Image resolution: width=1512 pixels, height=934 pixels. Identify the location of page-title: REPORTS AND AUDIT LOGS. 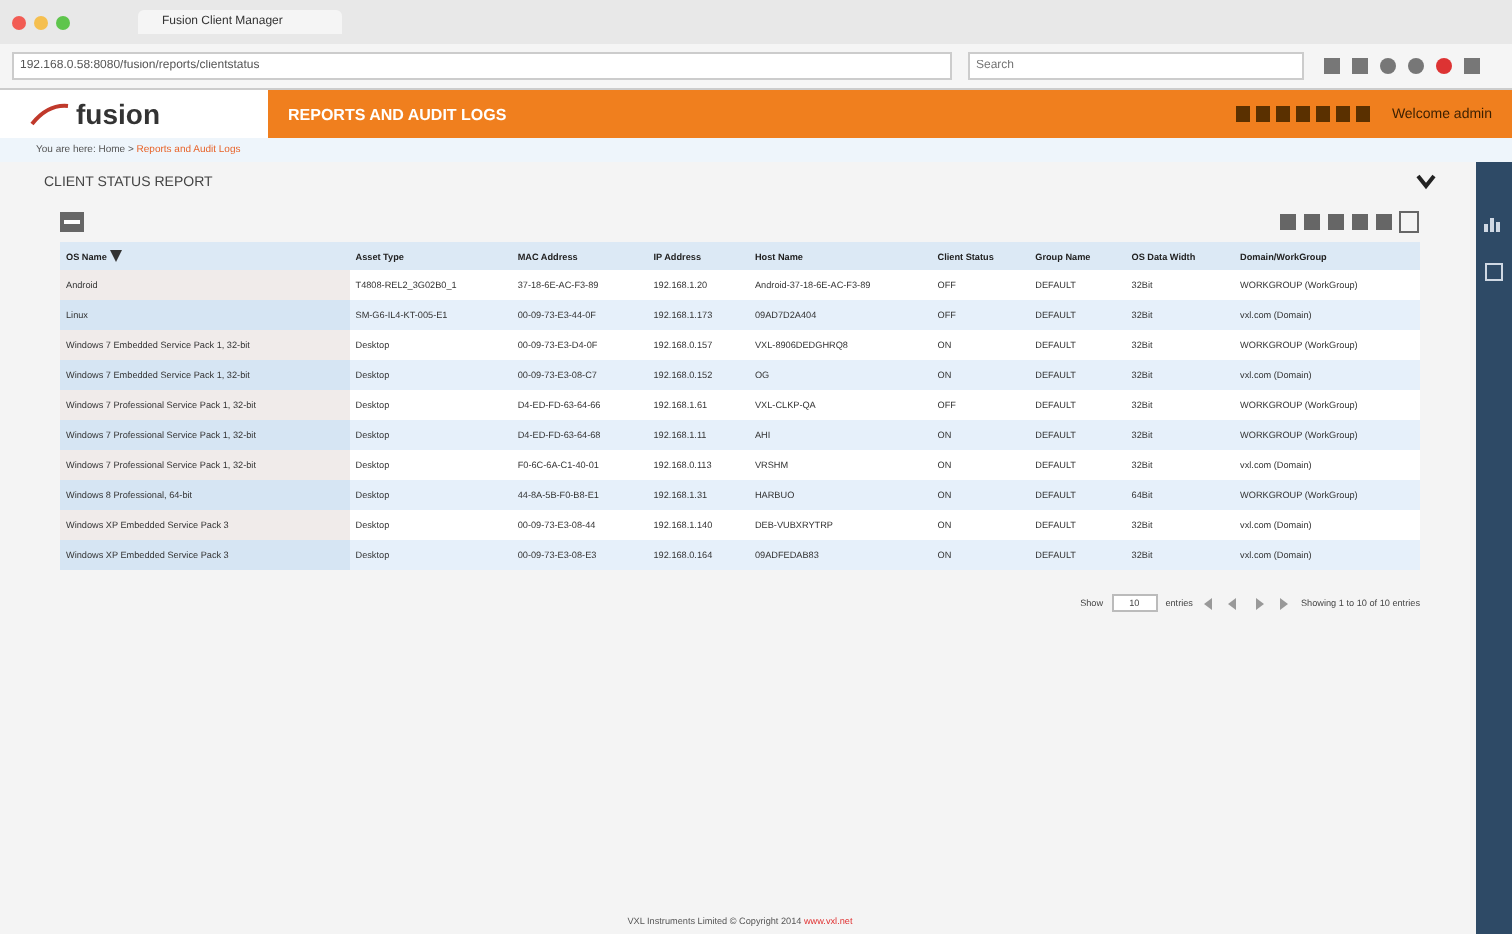
(398, 114).